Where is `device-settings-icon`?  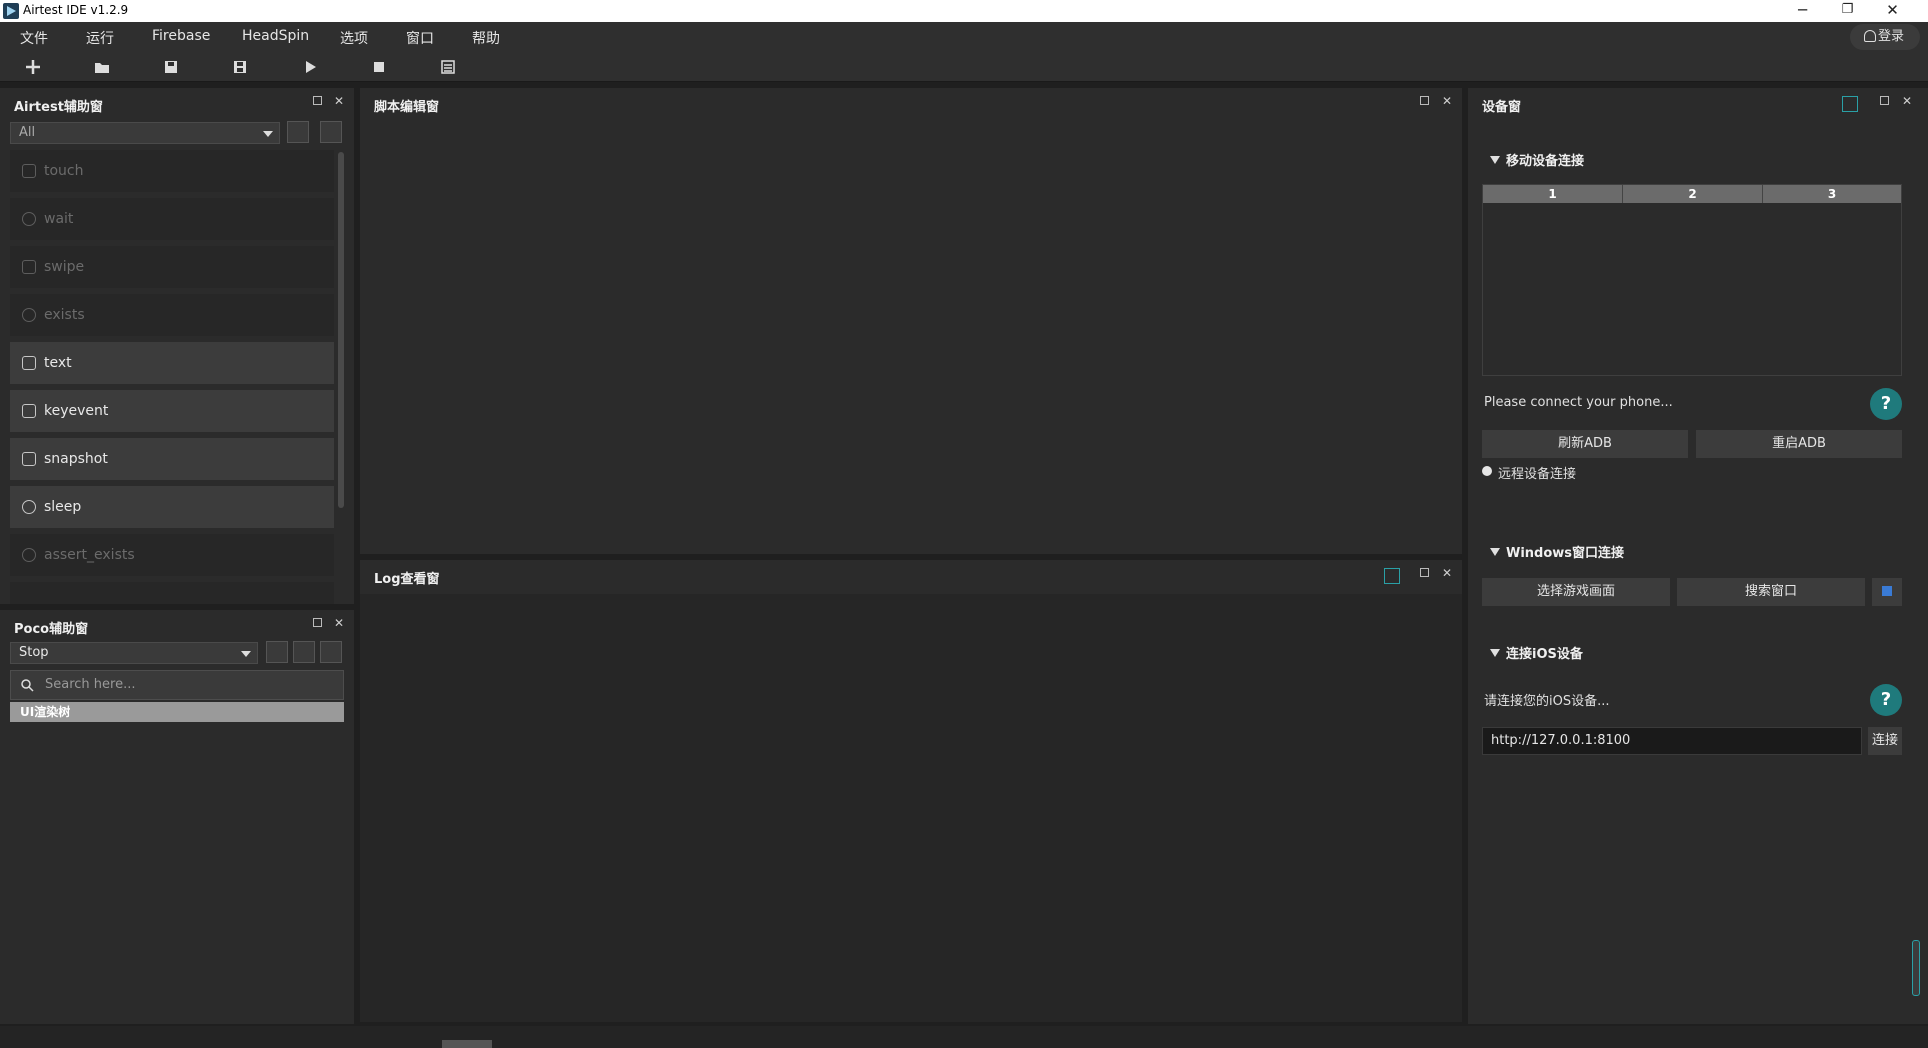
device-settings-icon is located at coordinates (1850, 104).